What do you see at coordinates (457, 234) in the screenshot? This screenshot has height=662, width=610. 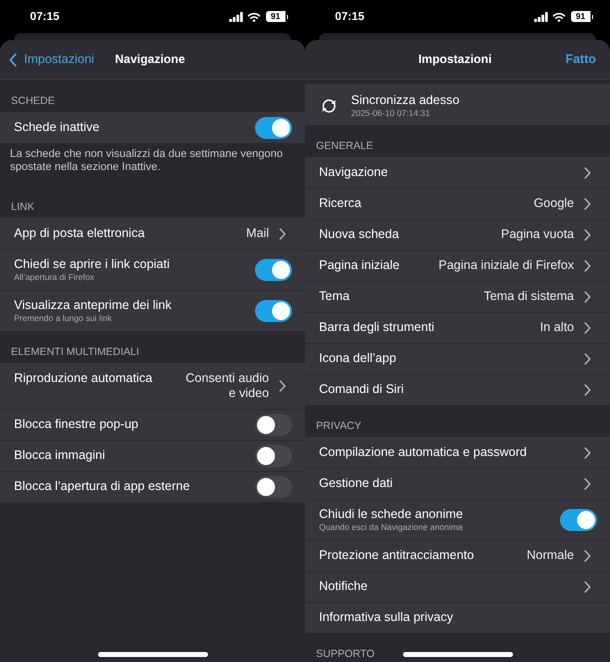 I see `settings-row: Nuova scheda Pagina vuota` at bounding box center [457, 234].